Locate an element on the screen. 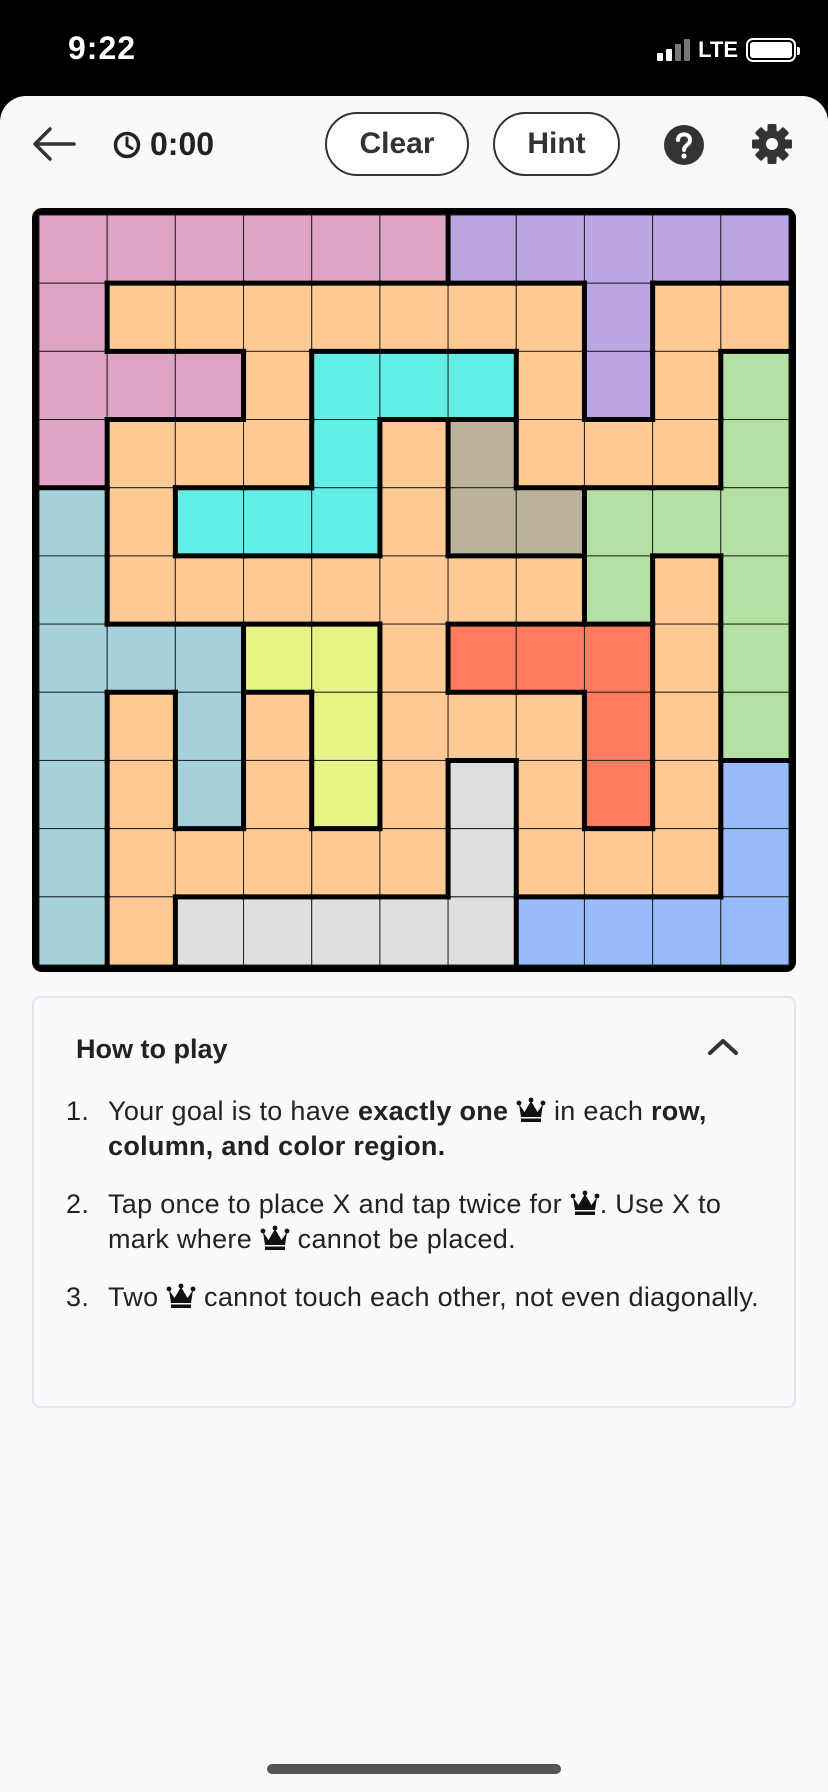 The height and width of the screenshot is (1792, 828). back-button is located at coordinates (54, 144).